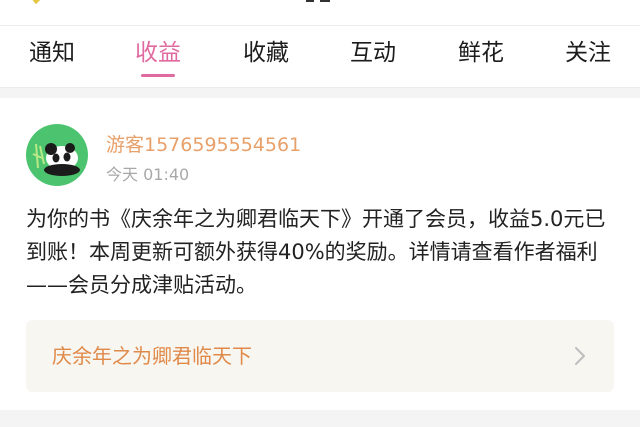  I want to click on tab-interactions: 互动, so click(373, 57).